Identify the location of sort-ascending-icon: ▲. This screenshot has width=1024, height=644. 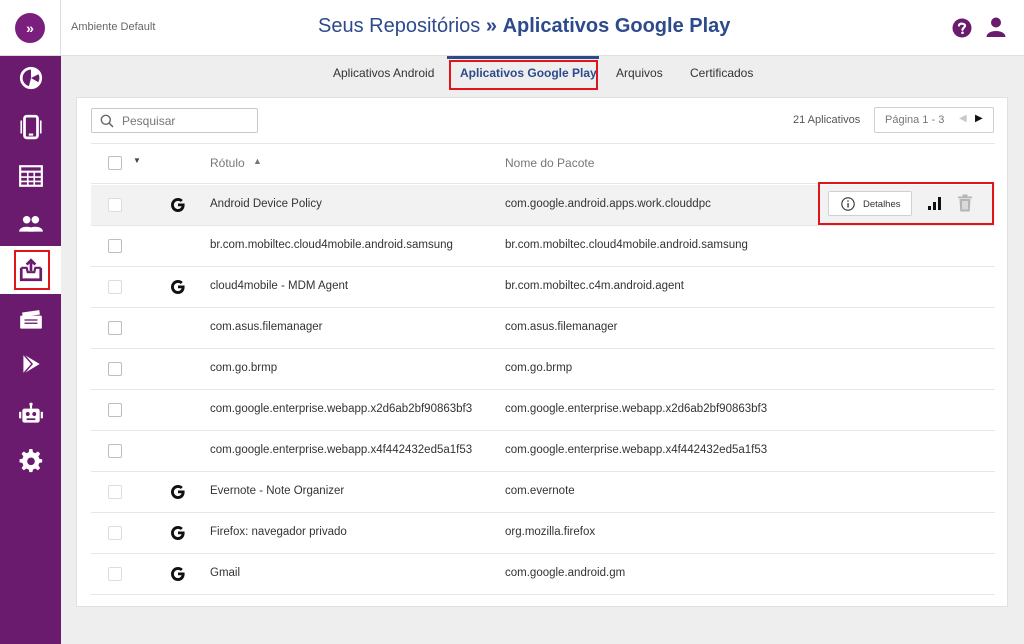
(257, 161).